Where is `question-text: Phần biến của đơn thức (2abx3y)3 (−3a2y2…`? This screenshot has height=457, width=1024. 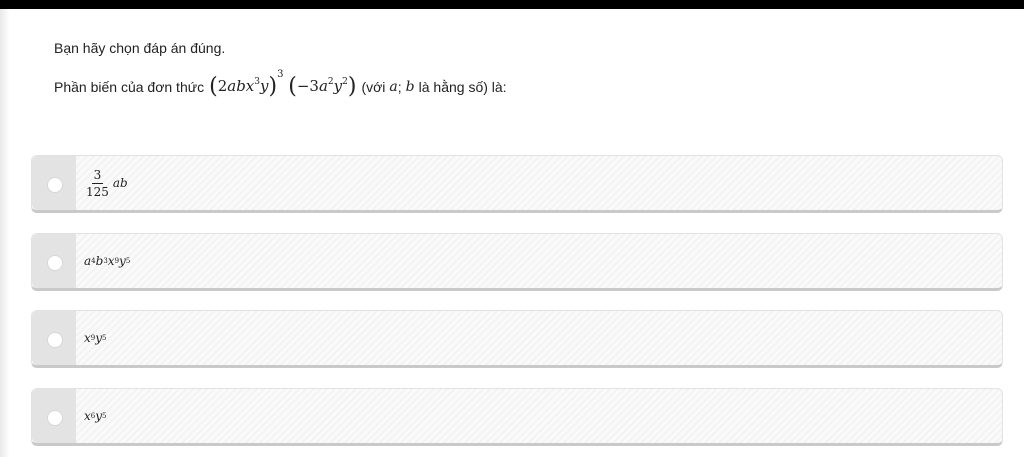 question-text: Phần biến của đơn thức (2abx3y)3 (−3a2y2… is located at coordinates (280, 84).